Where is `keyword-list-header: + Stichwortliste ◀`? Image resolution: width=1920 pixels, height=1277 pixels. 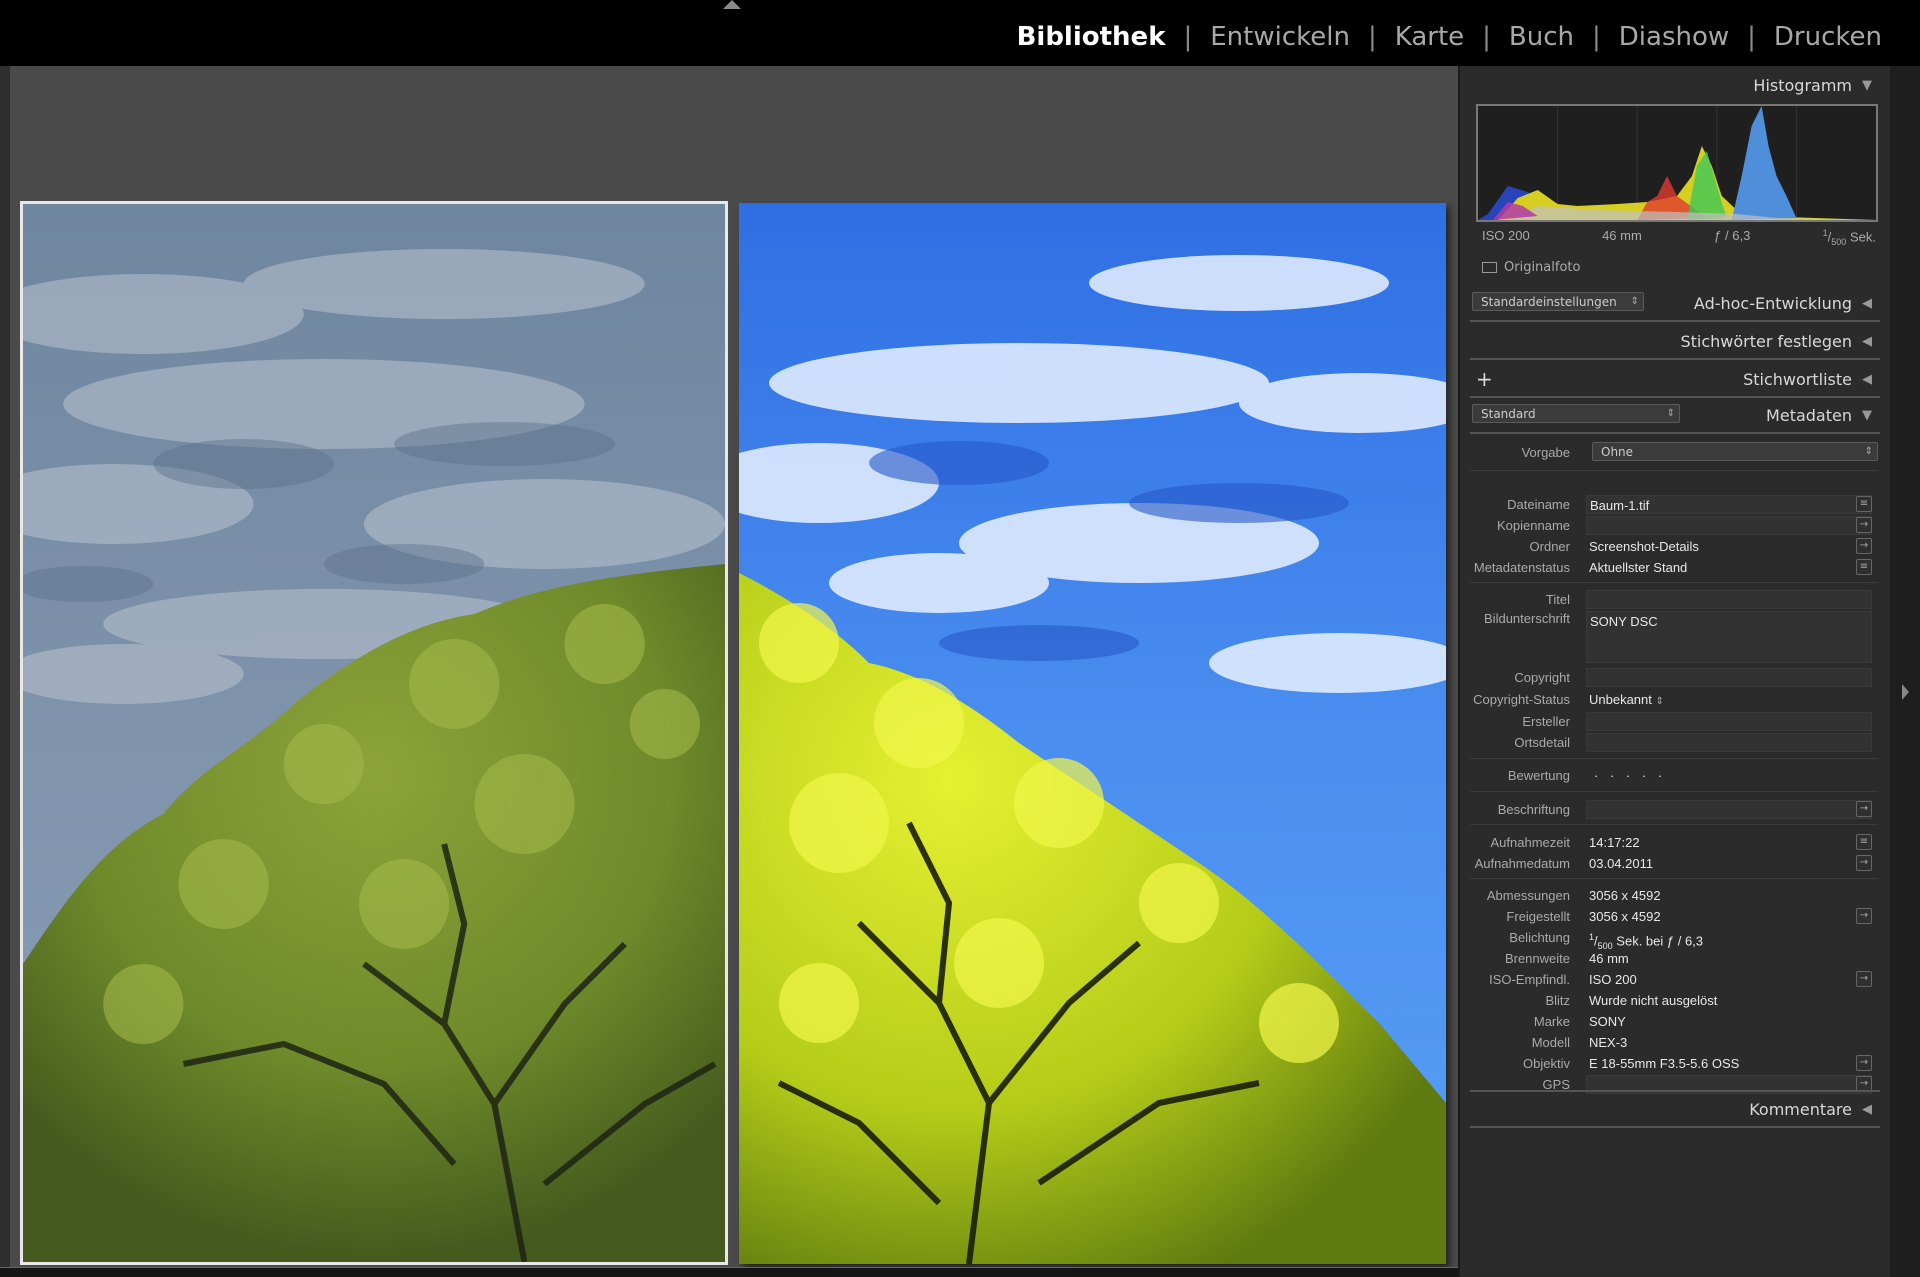 keyword-list-header: + Stichwortliste ◀ is located at coordinates (1675, 379).